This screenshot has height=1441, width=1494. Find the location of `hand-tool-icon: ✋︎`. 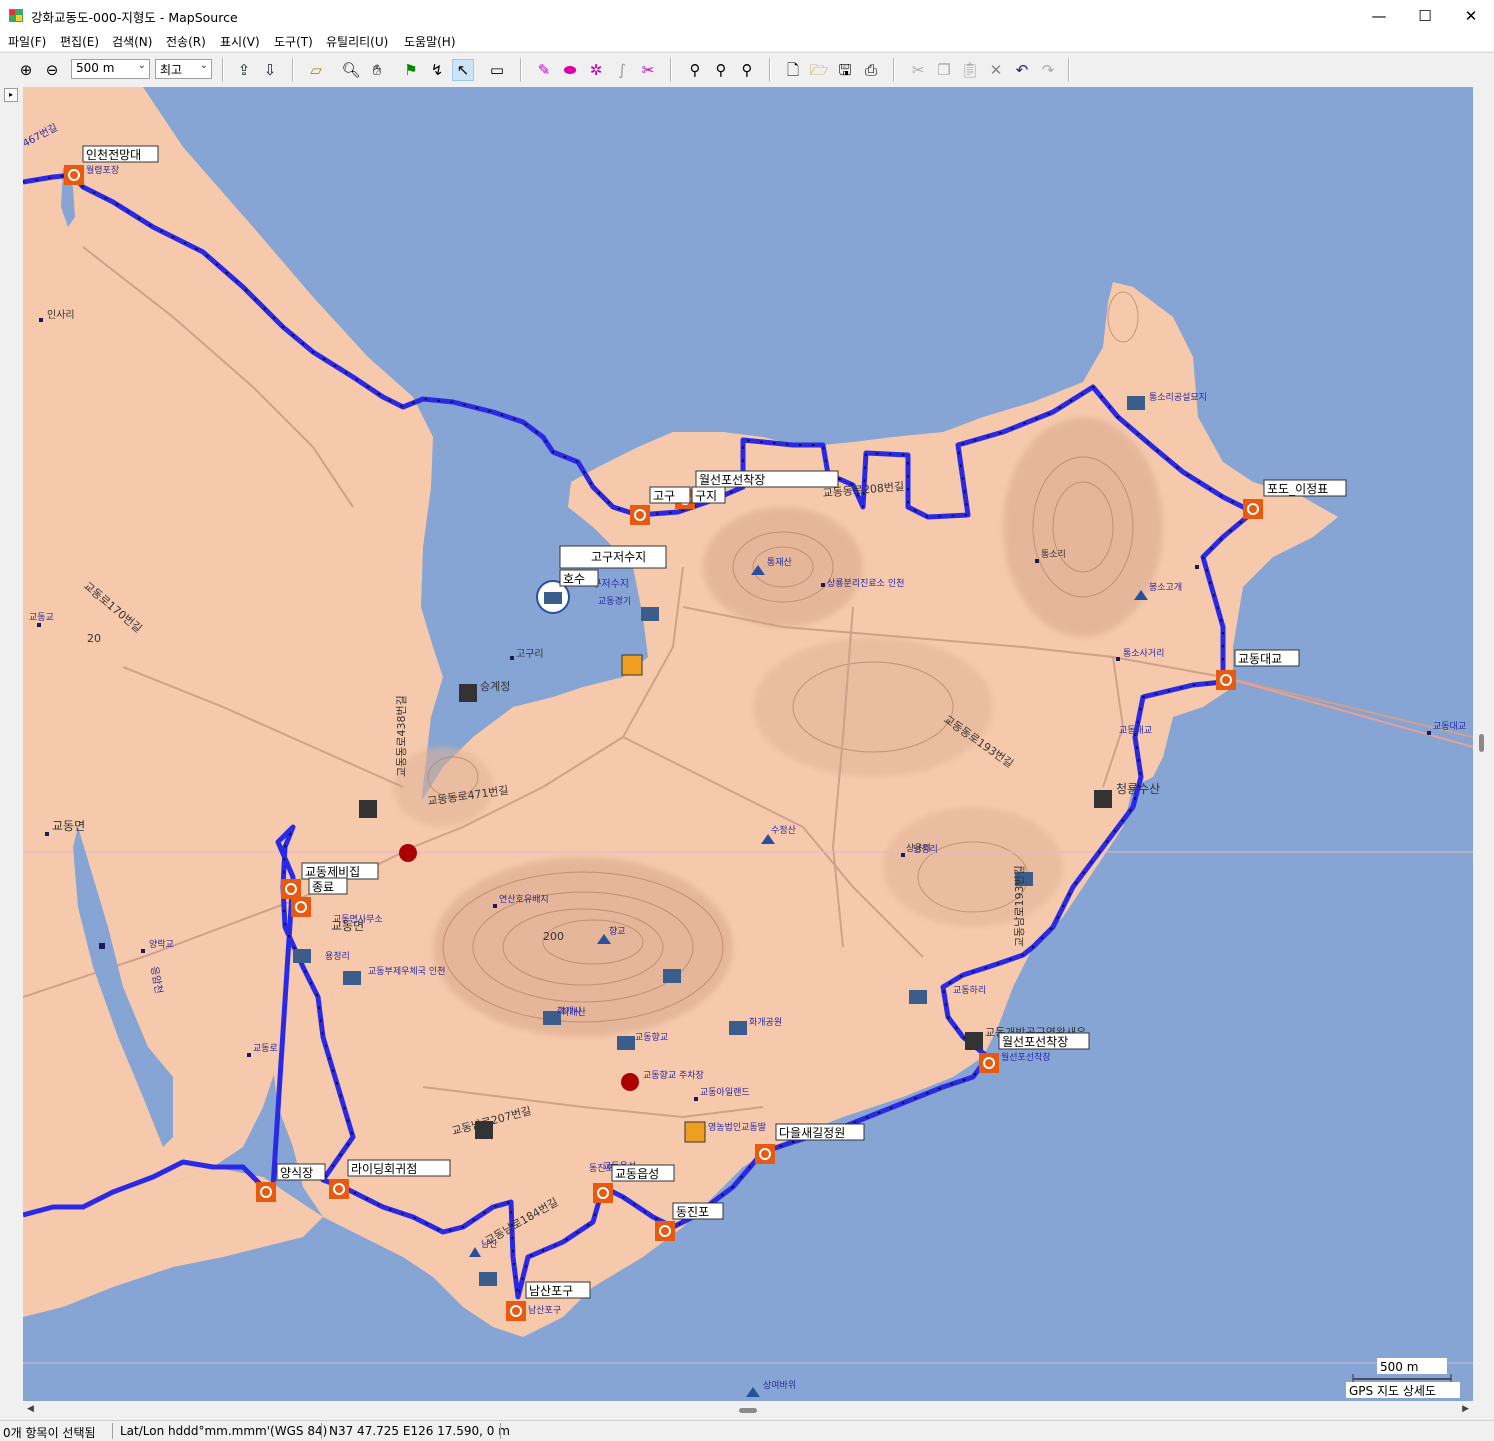

hand-tool-icon: ✋︎ is located at coordinates (377, 70).